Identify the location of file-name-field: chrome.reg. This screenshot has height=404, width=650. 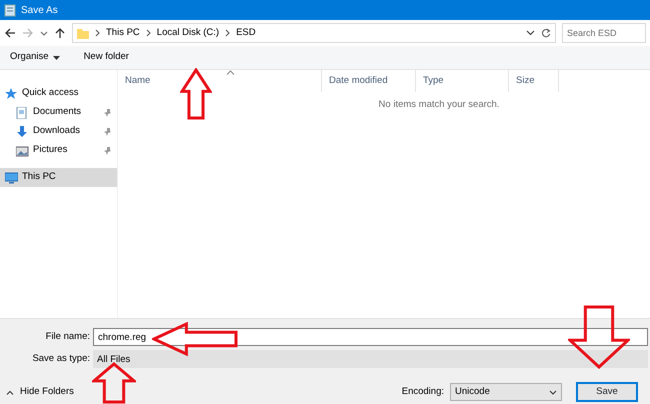
(370, 337).